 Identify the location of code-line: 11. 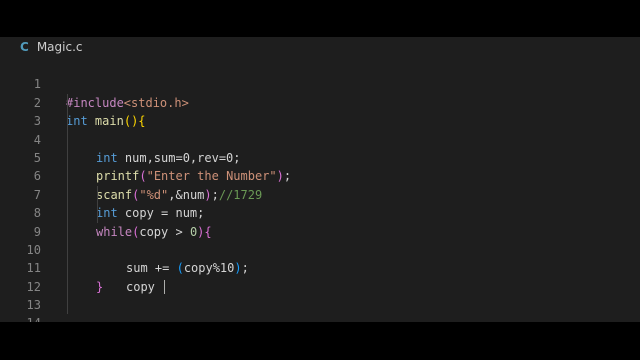
(320, 257).